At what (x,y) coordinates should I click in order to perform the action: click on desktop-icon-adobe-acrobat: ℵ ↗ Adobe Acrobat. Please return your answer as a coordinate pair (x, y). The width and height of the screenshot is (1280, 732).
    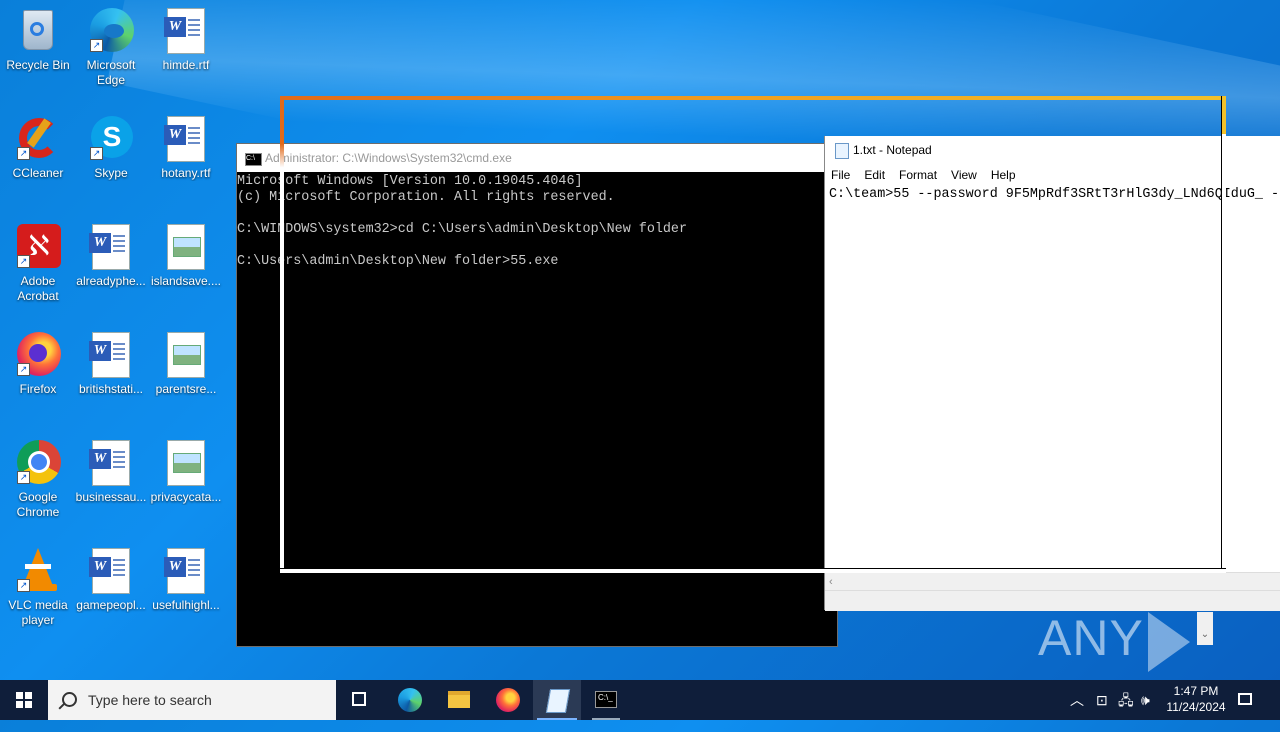
    Looking at the image, I should click on (38, 264).